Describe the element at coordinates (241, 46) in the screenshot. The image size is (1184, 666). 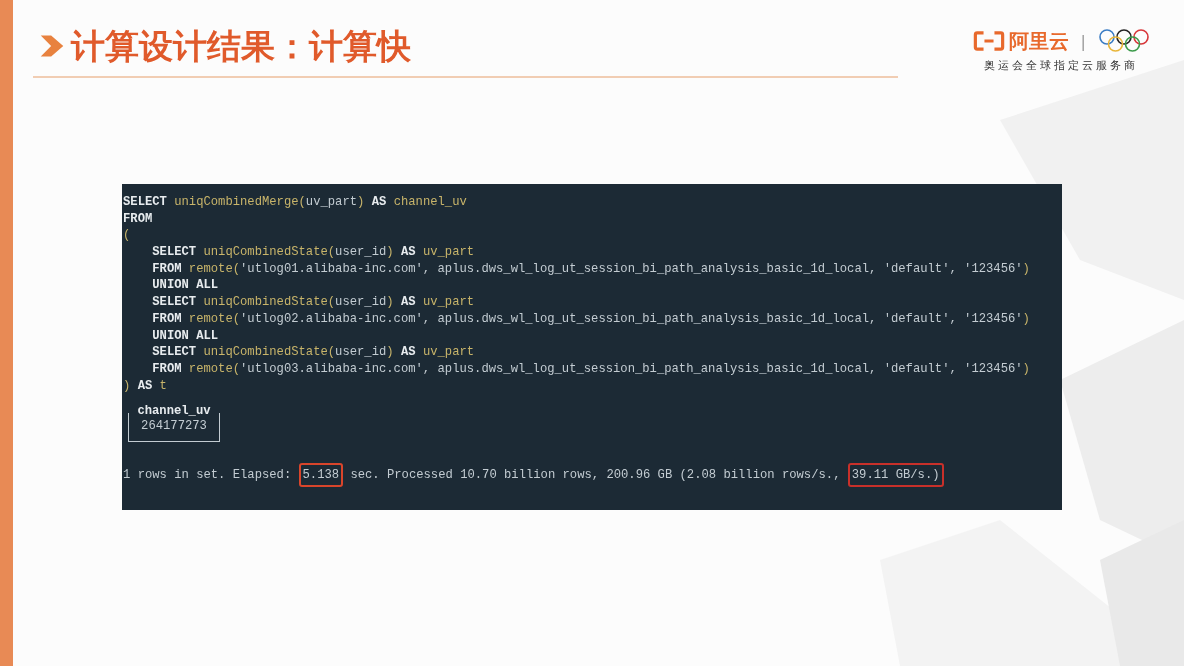
I see `slide-title: 计算设计结果：计算快` at that location.